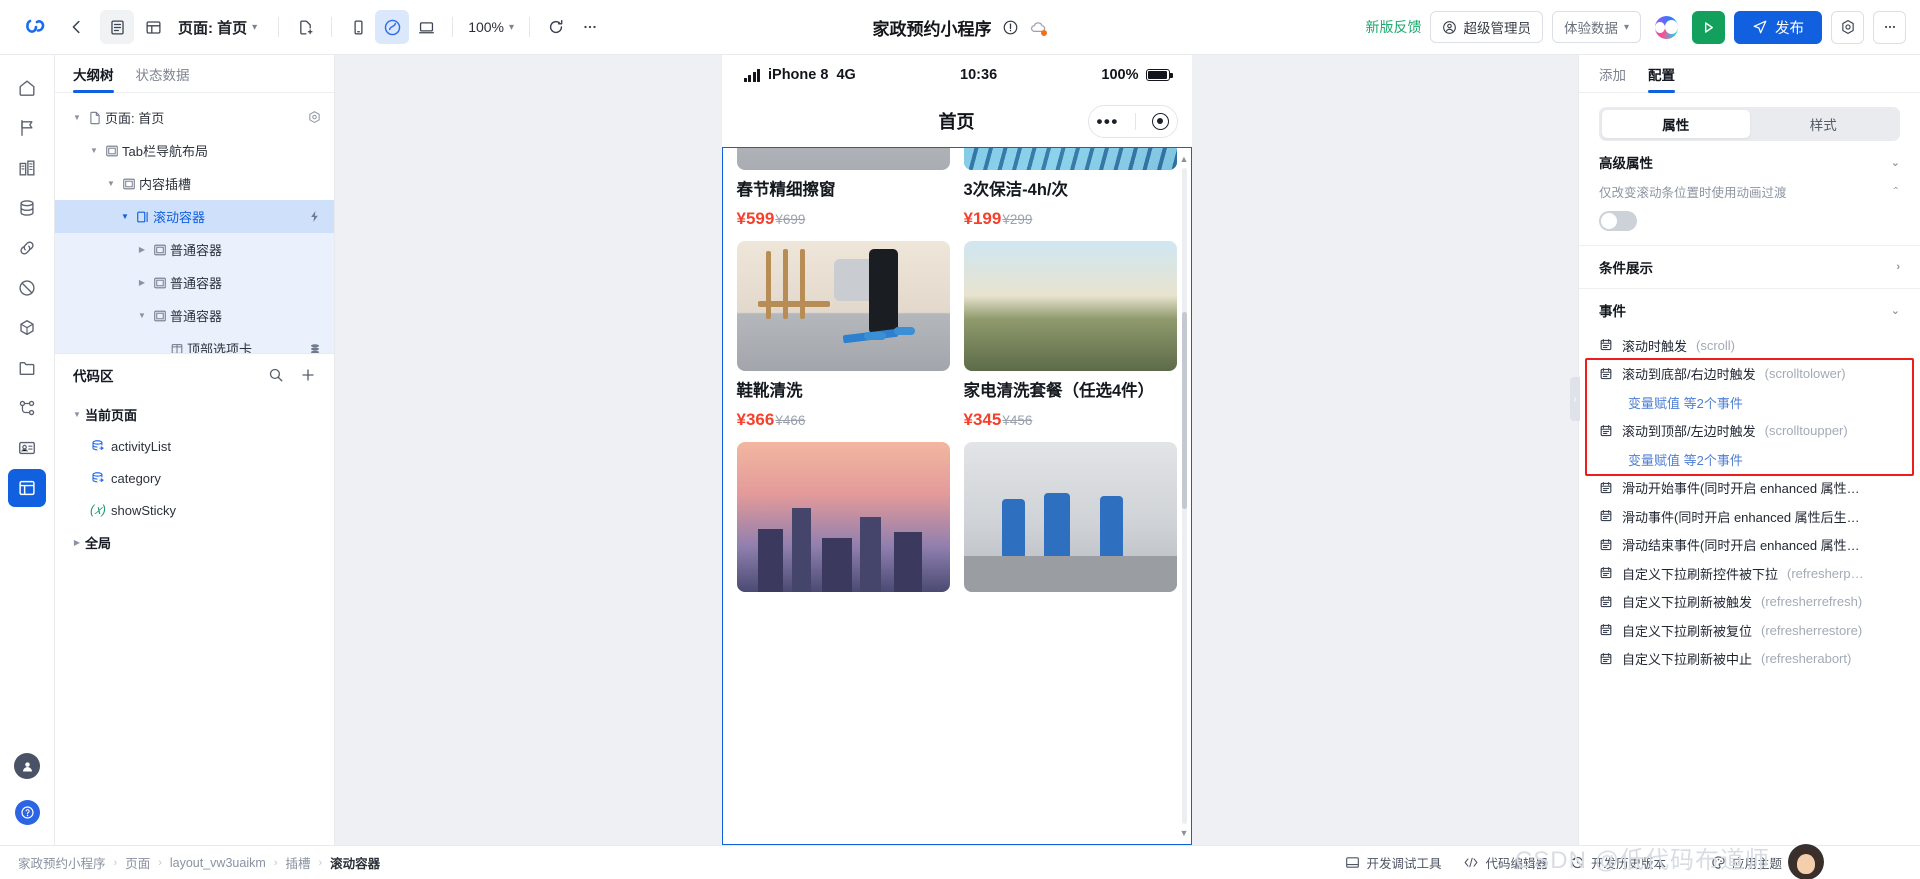  Describe the element at coordinates (392, 27) in the screenshot. I see `miniprogram-device-icon` at that location.